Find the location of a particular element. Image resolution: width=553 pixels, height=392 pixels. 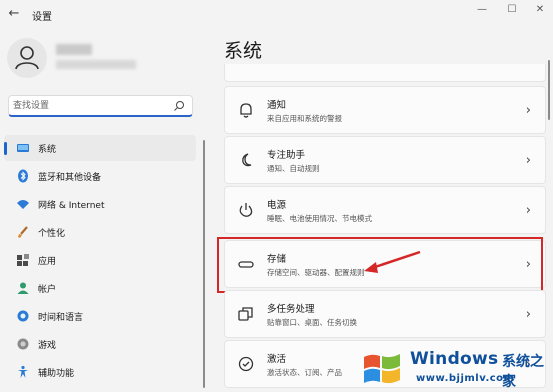

windows-logo-icon is located at coordinates (382, 369).